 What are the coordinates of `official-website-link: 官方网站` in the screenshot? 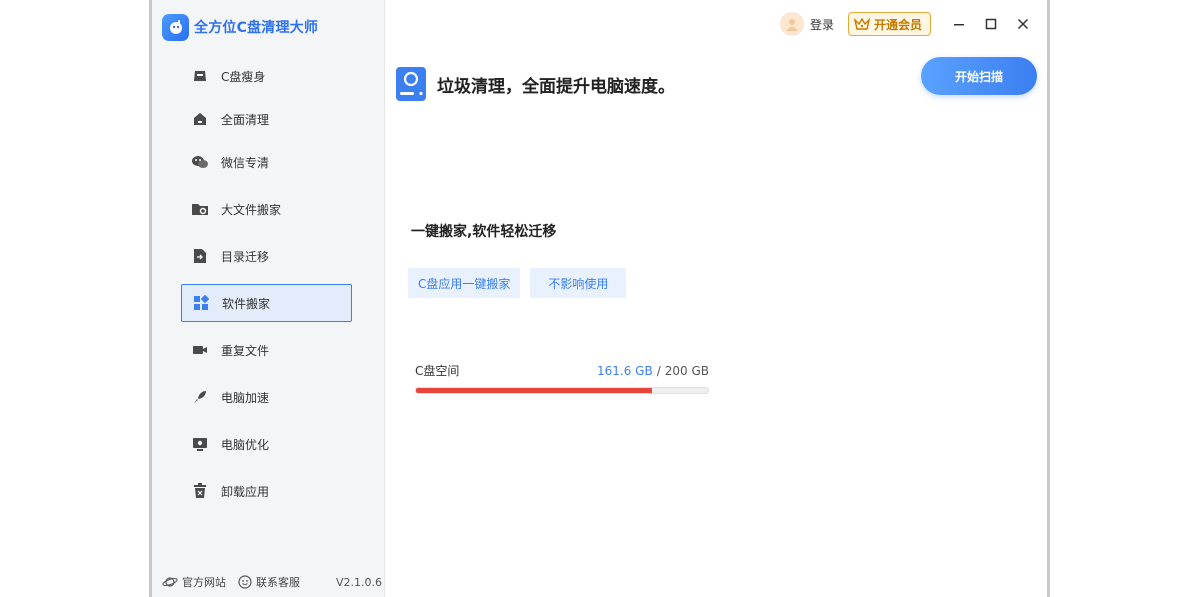 It's located at (194, 582).